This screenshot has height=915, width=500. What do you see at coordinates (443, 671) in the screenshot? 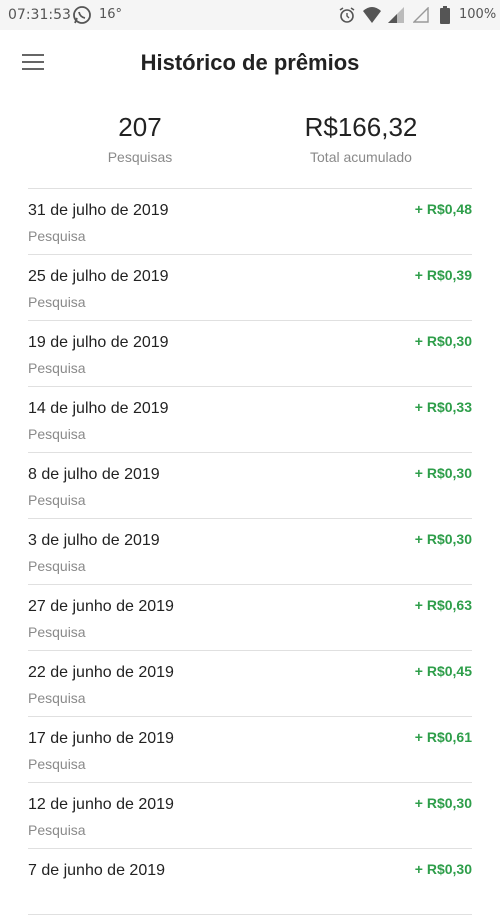
I see `reward-amount: + R$0,45` at bounding box center [443, 671].